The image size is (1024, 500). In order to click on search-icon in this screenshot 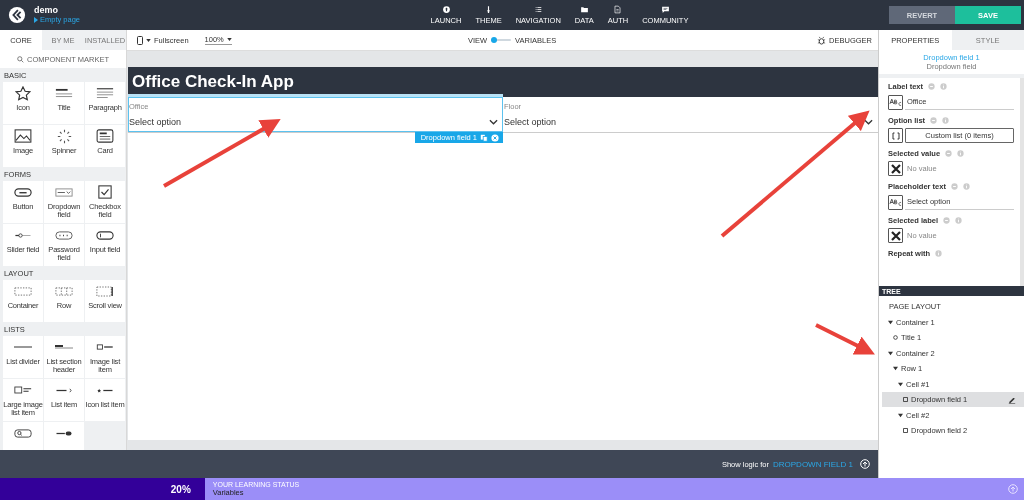, I will do `click(20, 59)`.